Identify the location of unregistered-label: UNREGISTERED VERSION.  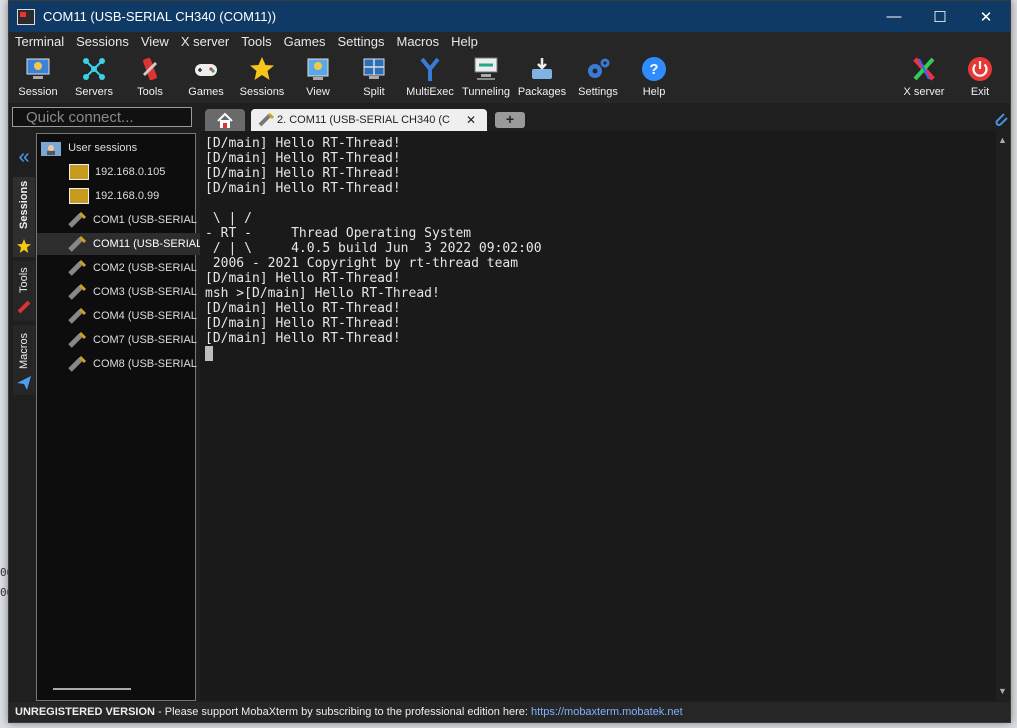
(85, 712).